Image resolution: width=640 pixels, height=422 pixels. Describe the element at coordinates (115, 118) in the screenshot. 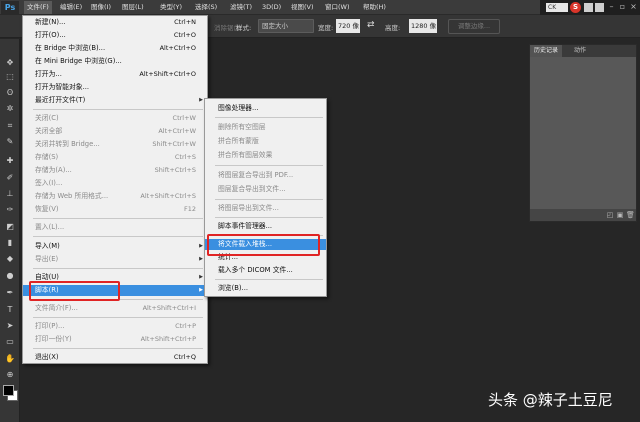

I see `menu-item-close: 关闭(C) Ctrl+W` at that location.